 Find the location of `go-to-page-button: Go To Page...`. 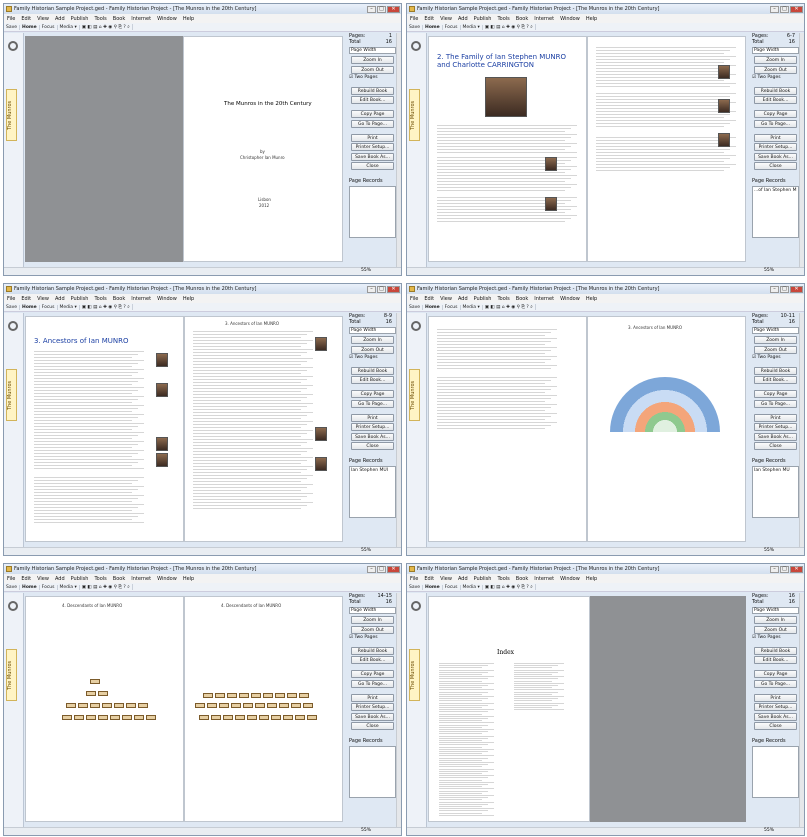

go-to-page-button: Go To Page... is located at coordinates (372, 403).